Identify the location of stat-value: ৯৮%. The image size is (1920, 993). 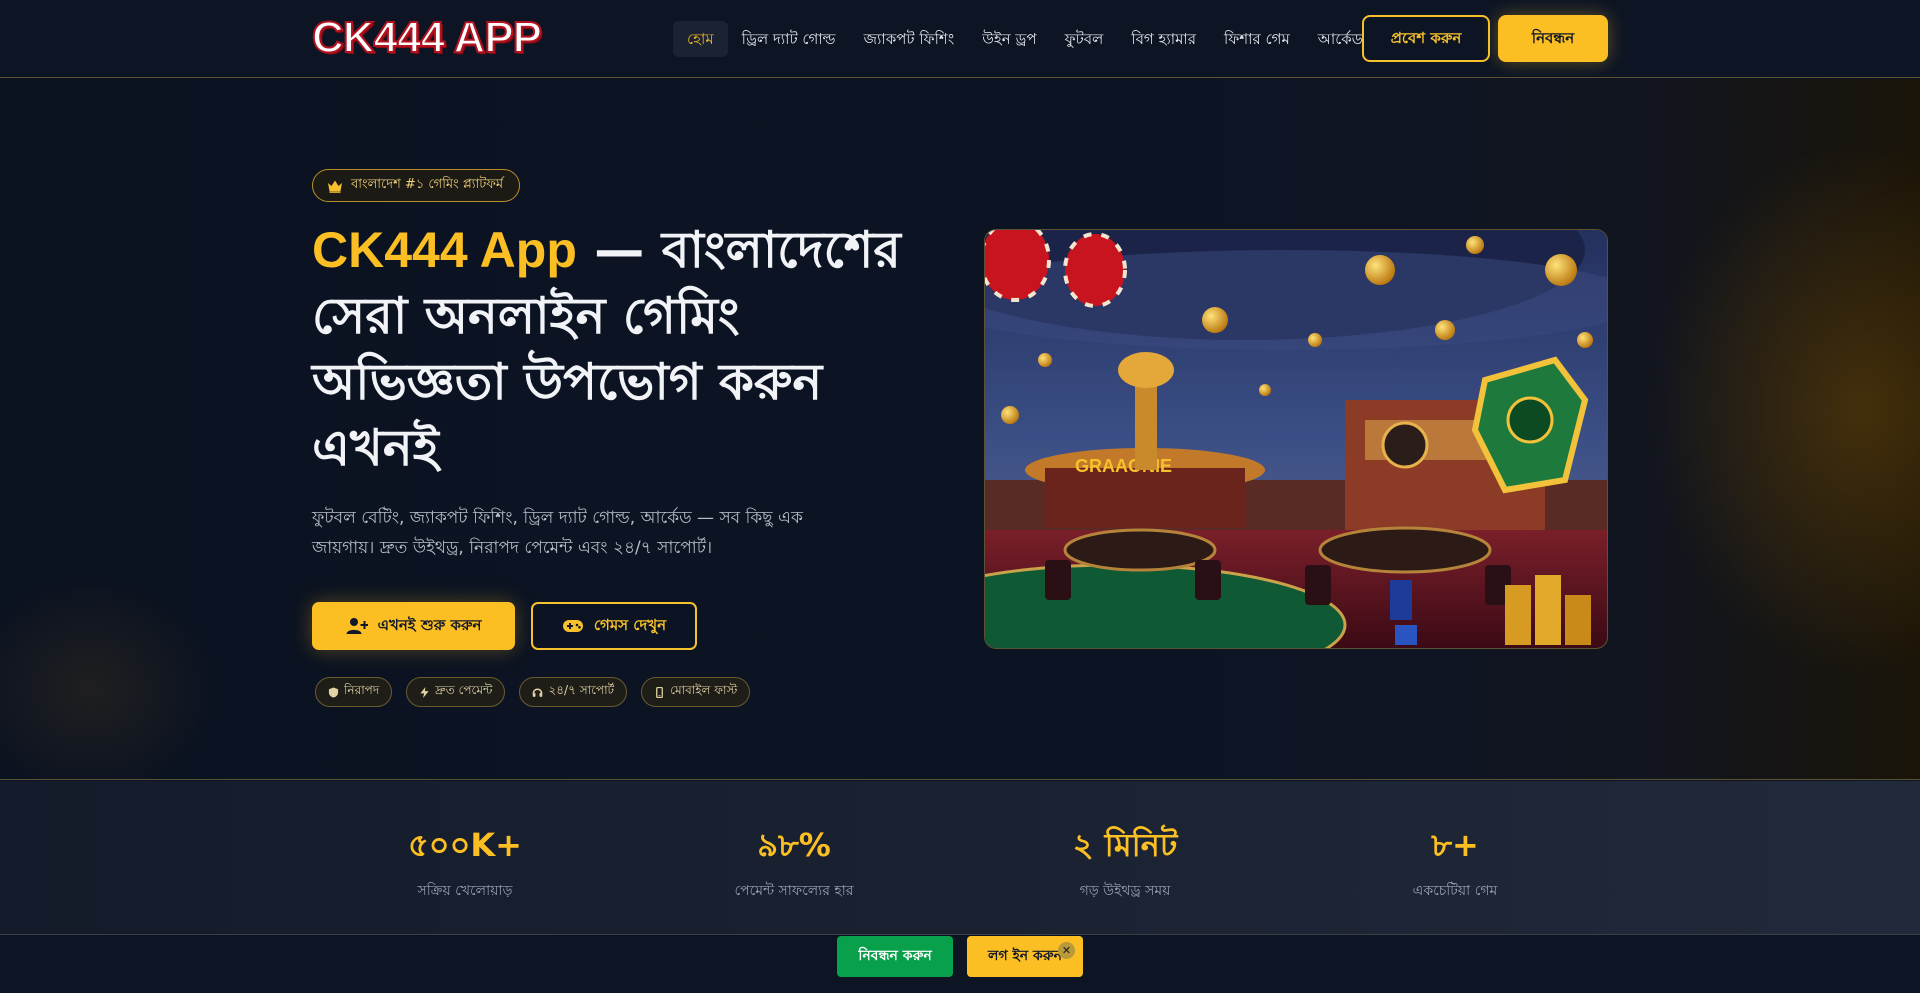
(794, 845).